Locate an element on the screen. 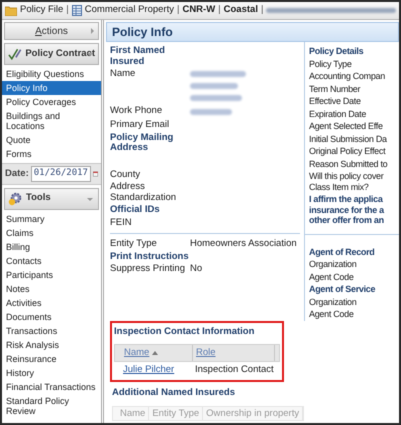  nav-item: Notes is located at coordinates (51, 289).